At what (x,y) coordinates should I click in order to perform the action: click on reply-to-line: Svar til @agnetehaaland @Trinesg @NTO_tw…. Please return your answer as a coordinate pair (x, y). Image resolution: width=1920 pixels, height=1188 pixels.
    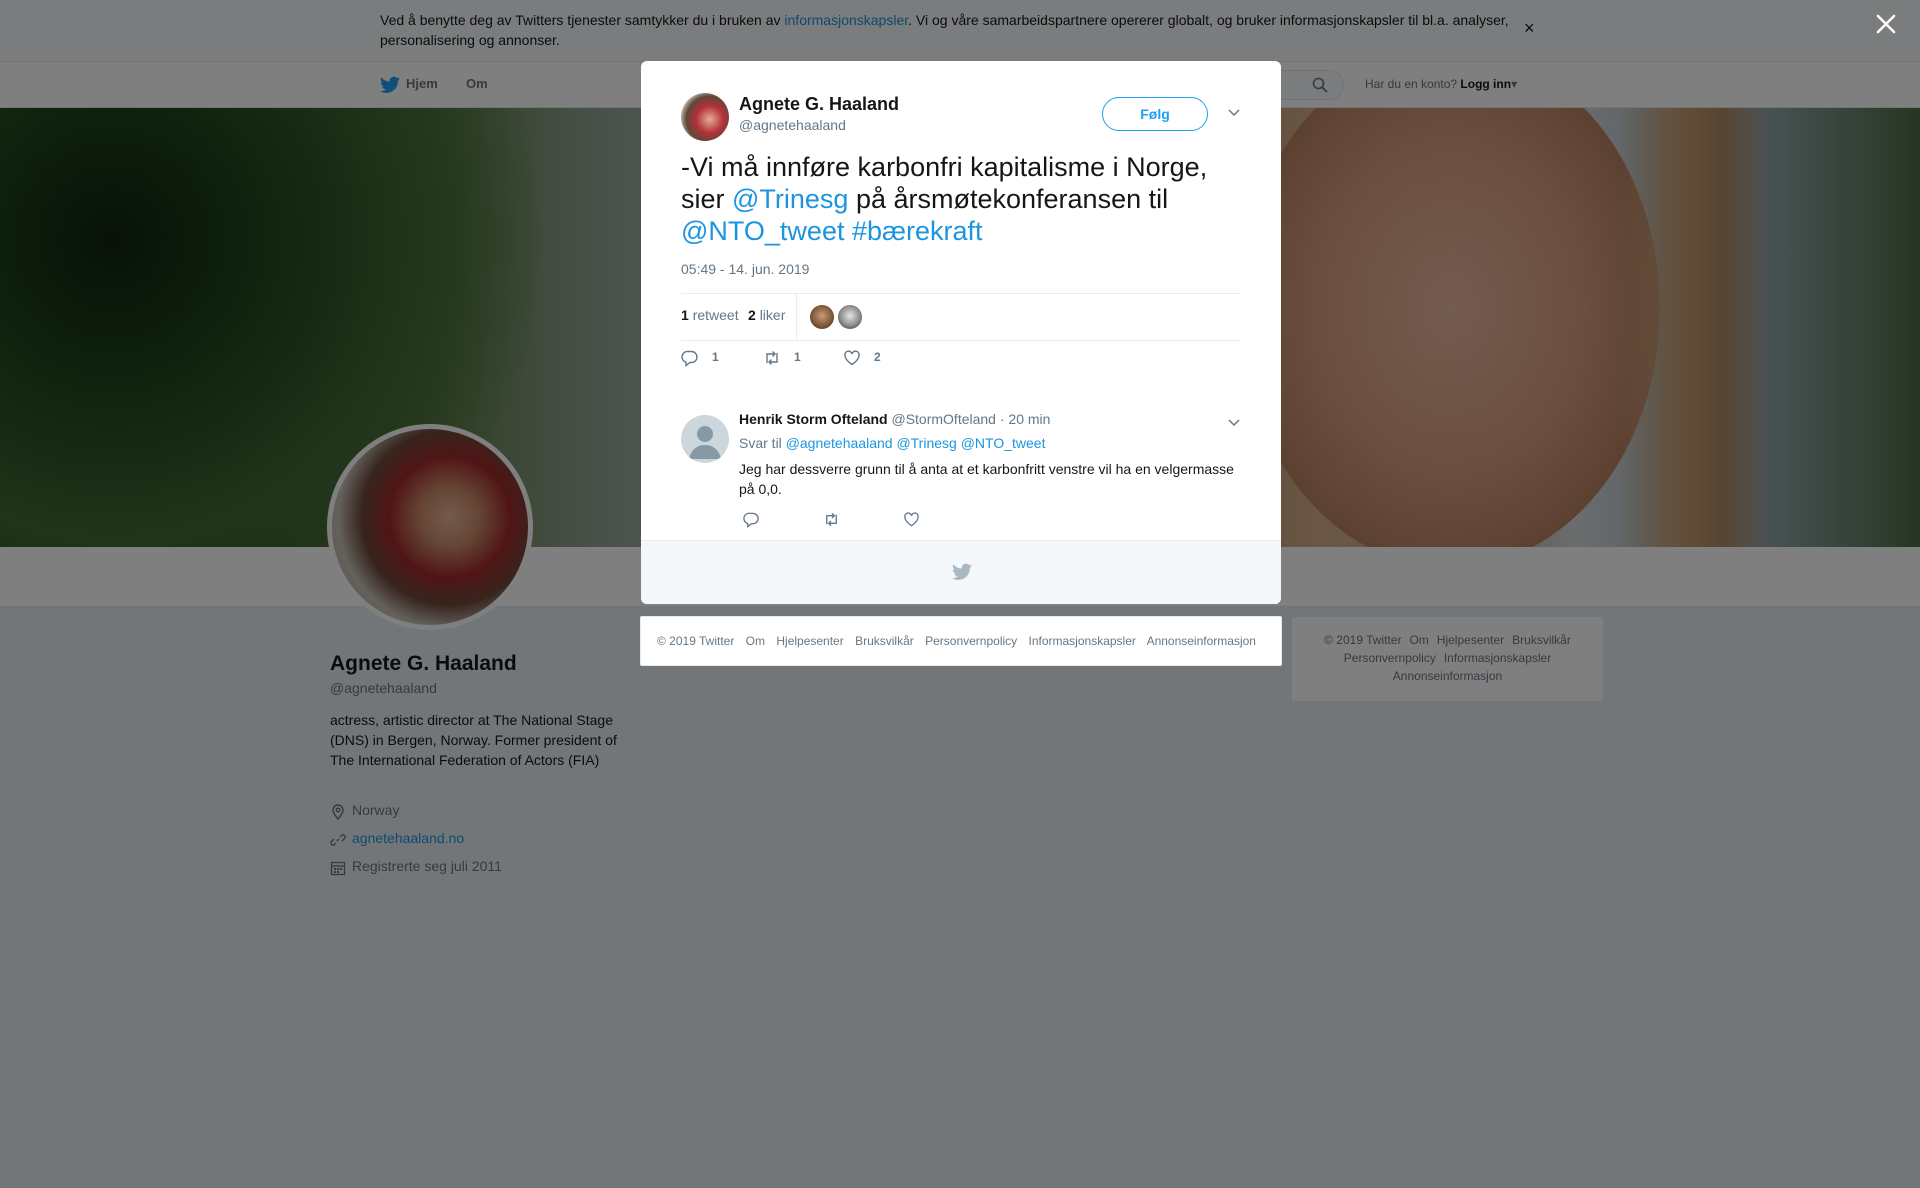
    Looking at the image, I should click on (892, 443).